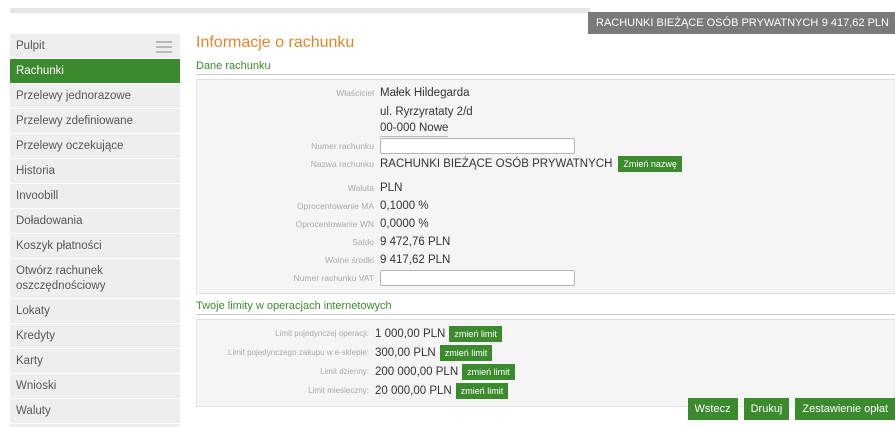 This screenshot has width=895, height=427. I want to click on owner-value: Małek Hildegarda, so click(425, 93).